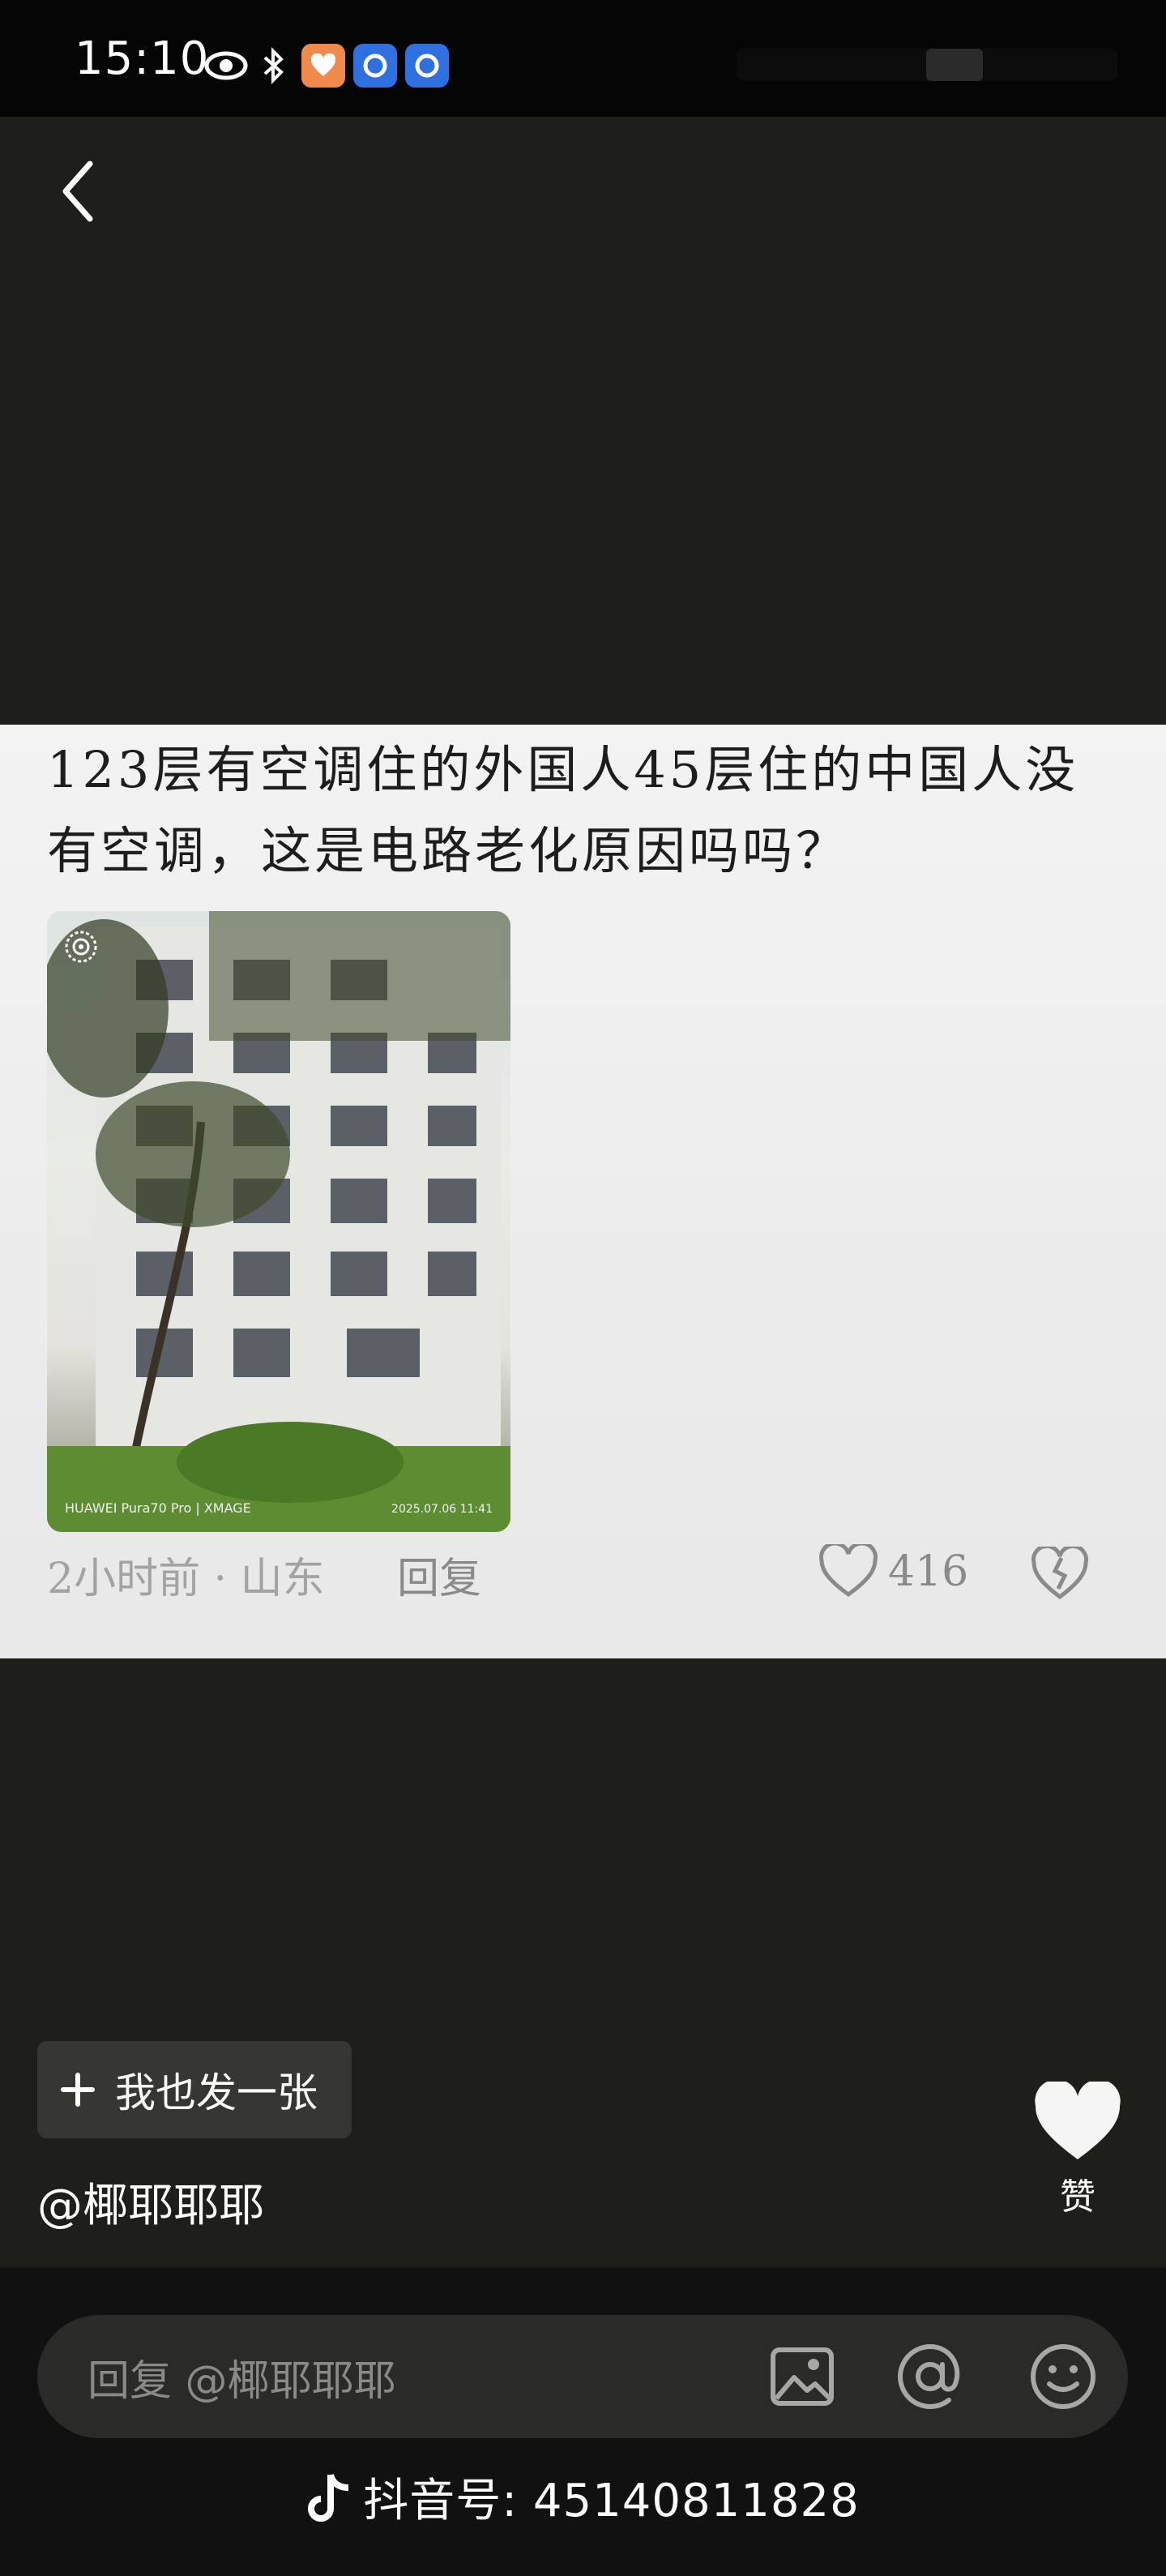  I want to click on post-photo-button: 我也发一张, so click(194, 2089).